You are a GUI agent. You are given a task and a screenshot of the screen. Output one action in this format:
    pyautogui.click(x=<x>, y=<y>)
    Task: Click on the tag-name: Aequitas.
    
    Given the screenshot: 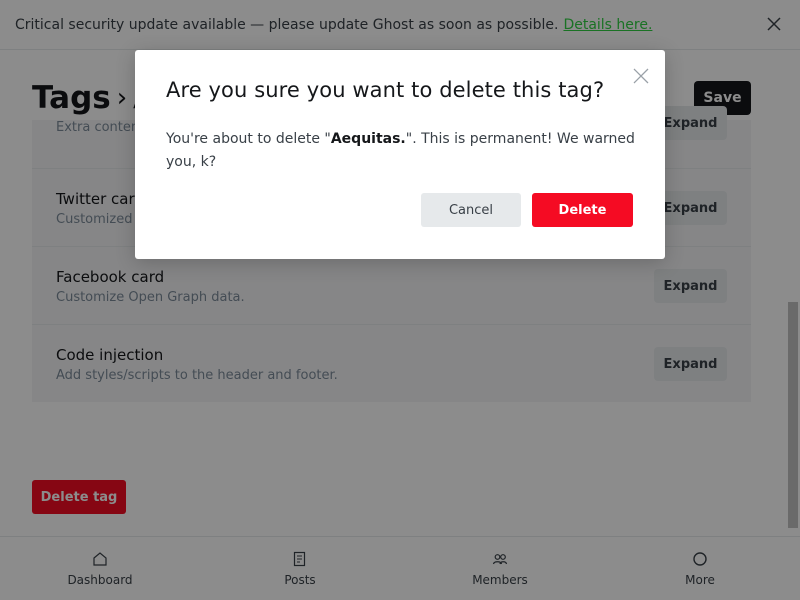 What is the action you would take?
    pyautogui.click(x=368, y=139)
    